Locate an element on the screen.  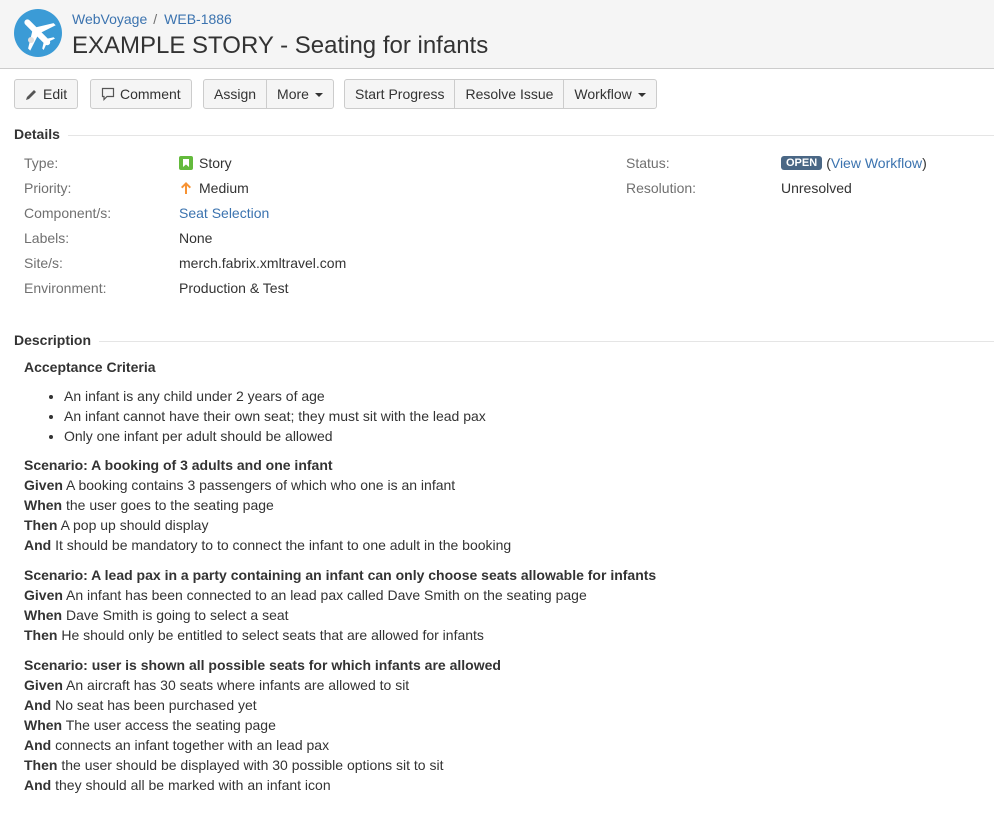
more-dropdown-button: More is located at coordinates (299, 94).